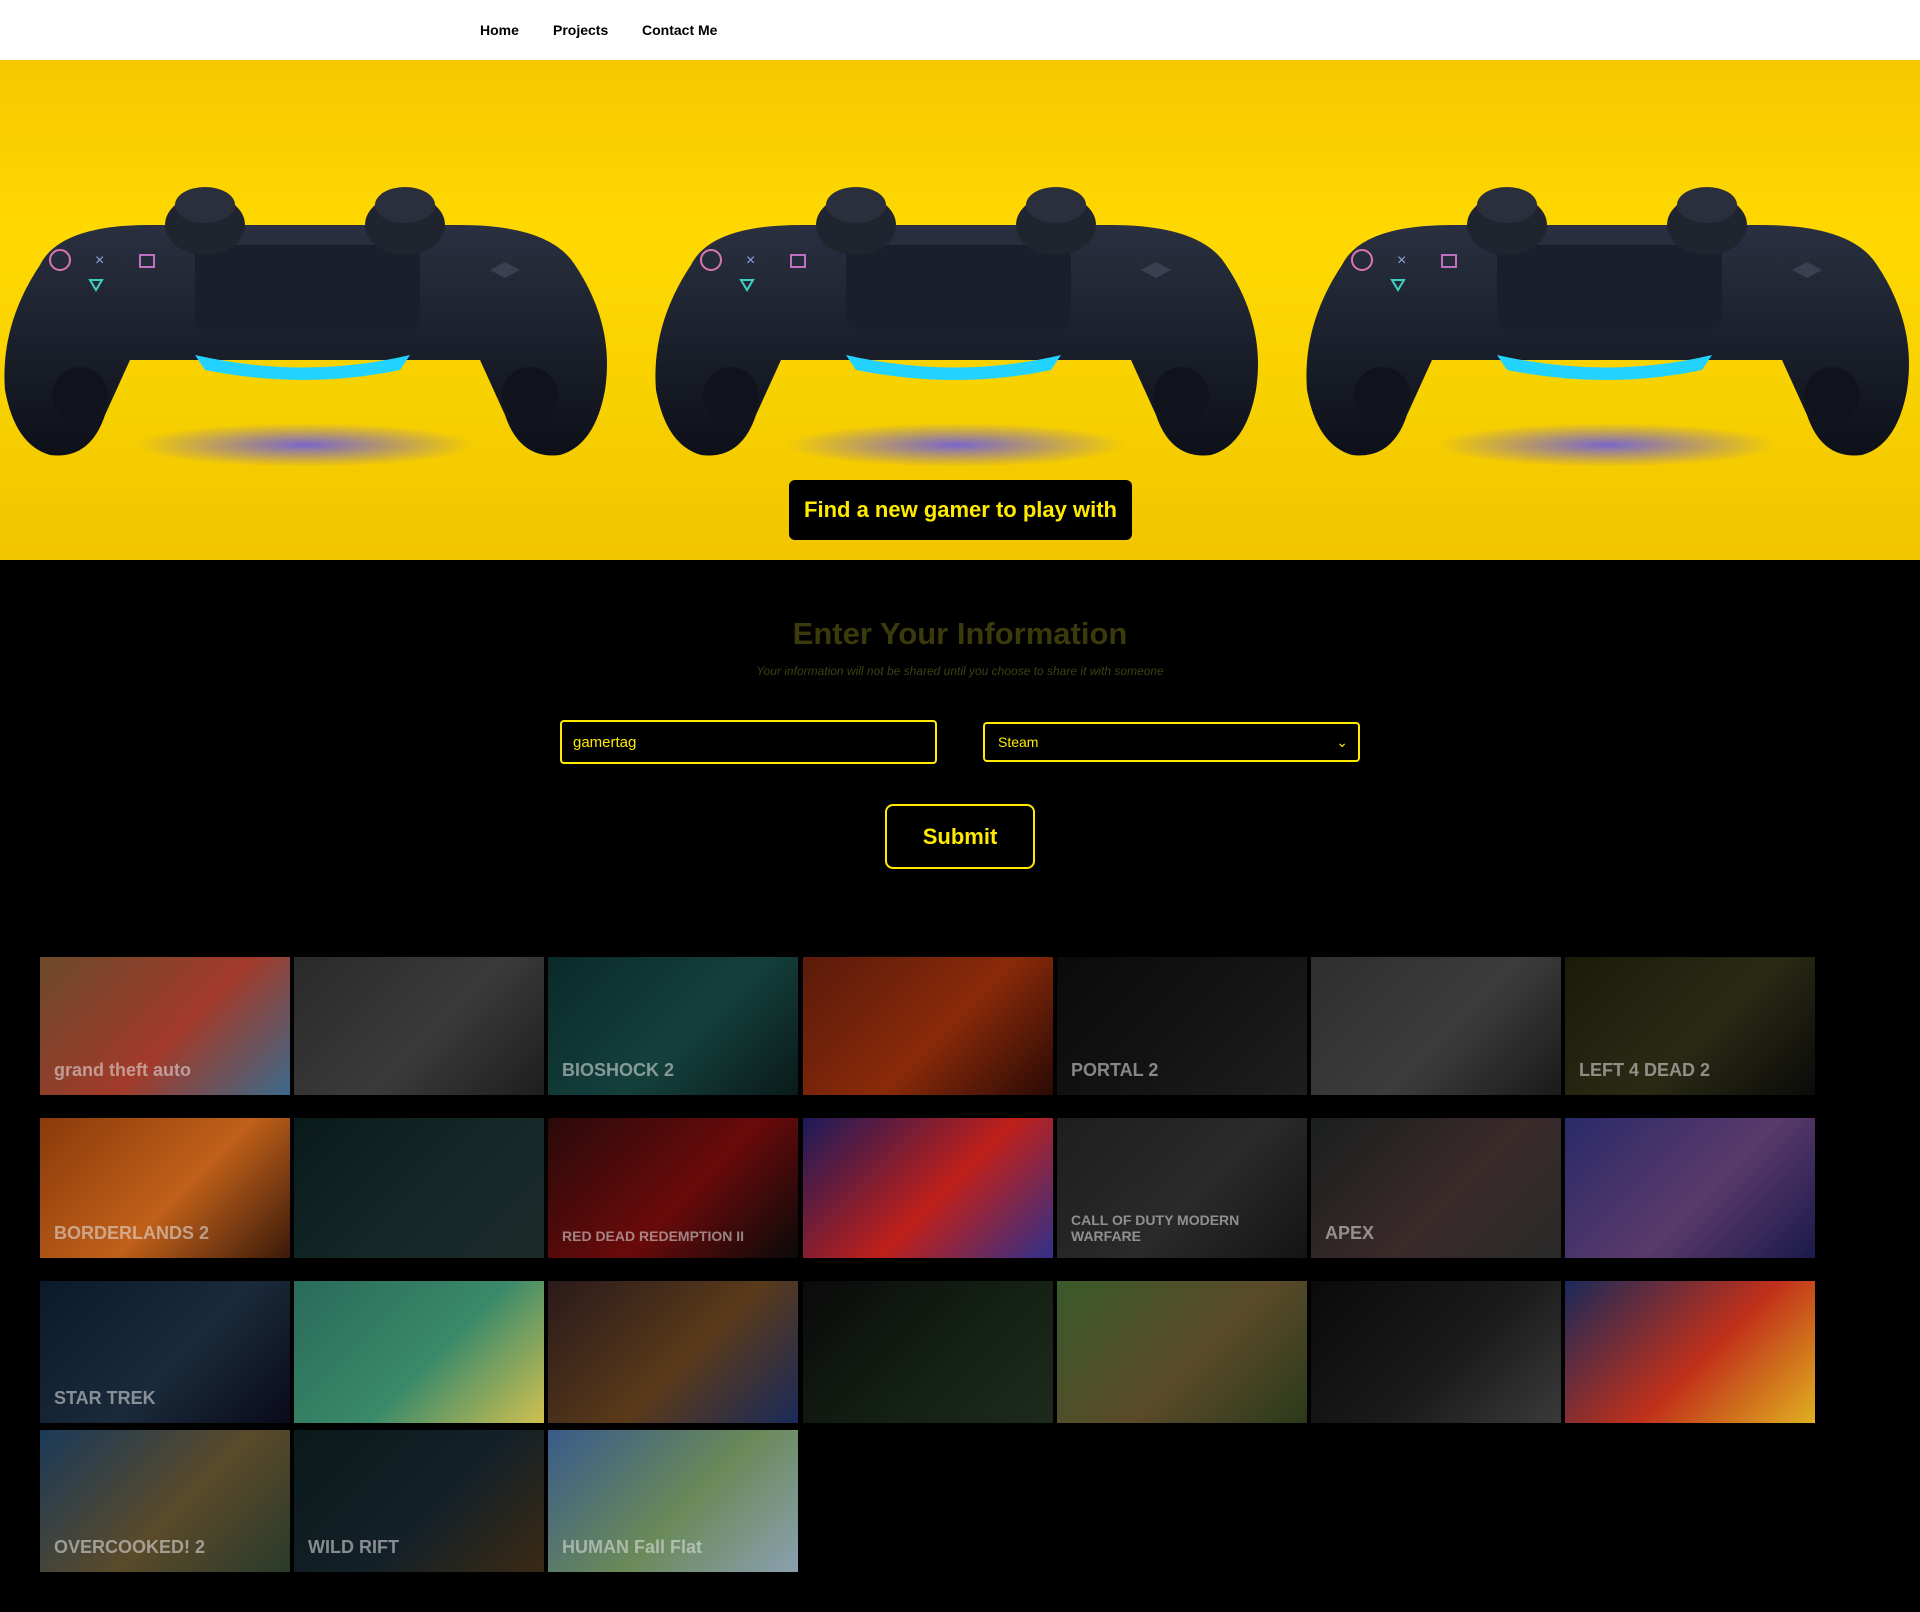 This screenshot has height=1612, width=1920. Describe the element at coordinates (165, 1188) in the screenshot. I see `game-thumbnail: BORDERLANDS 2` at that location.